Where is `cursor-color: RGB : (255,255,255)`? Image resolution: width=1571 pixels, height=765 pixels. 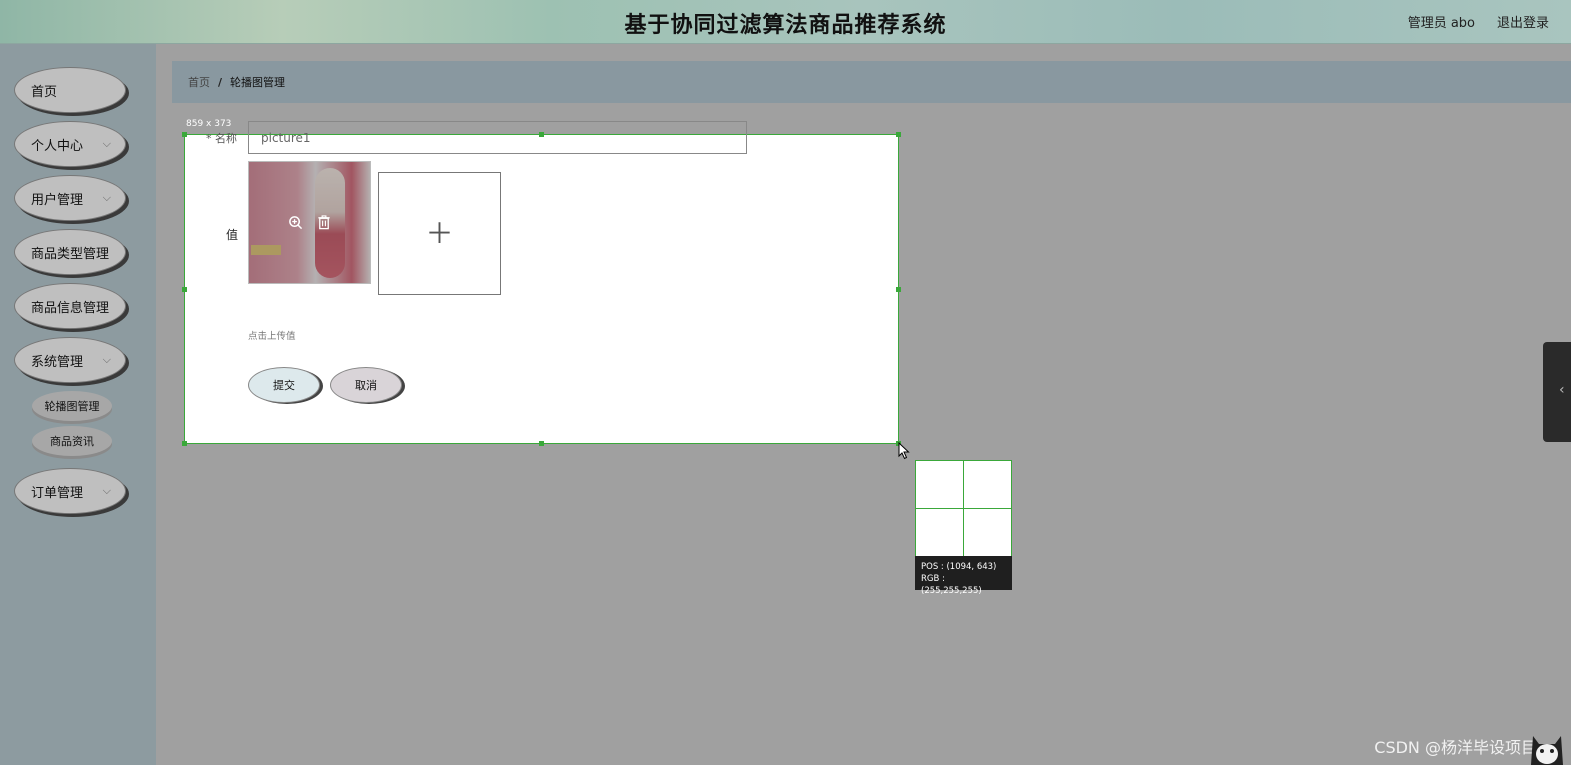 cursor-color: RGB : (255,255,255) is located at coordinates (951, 585).